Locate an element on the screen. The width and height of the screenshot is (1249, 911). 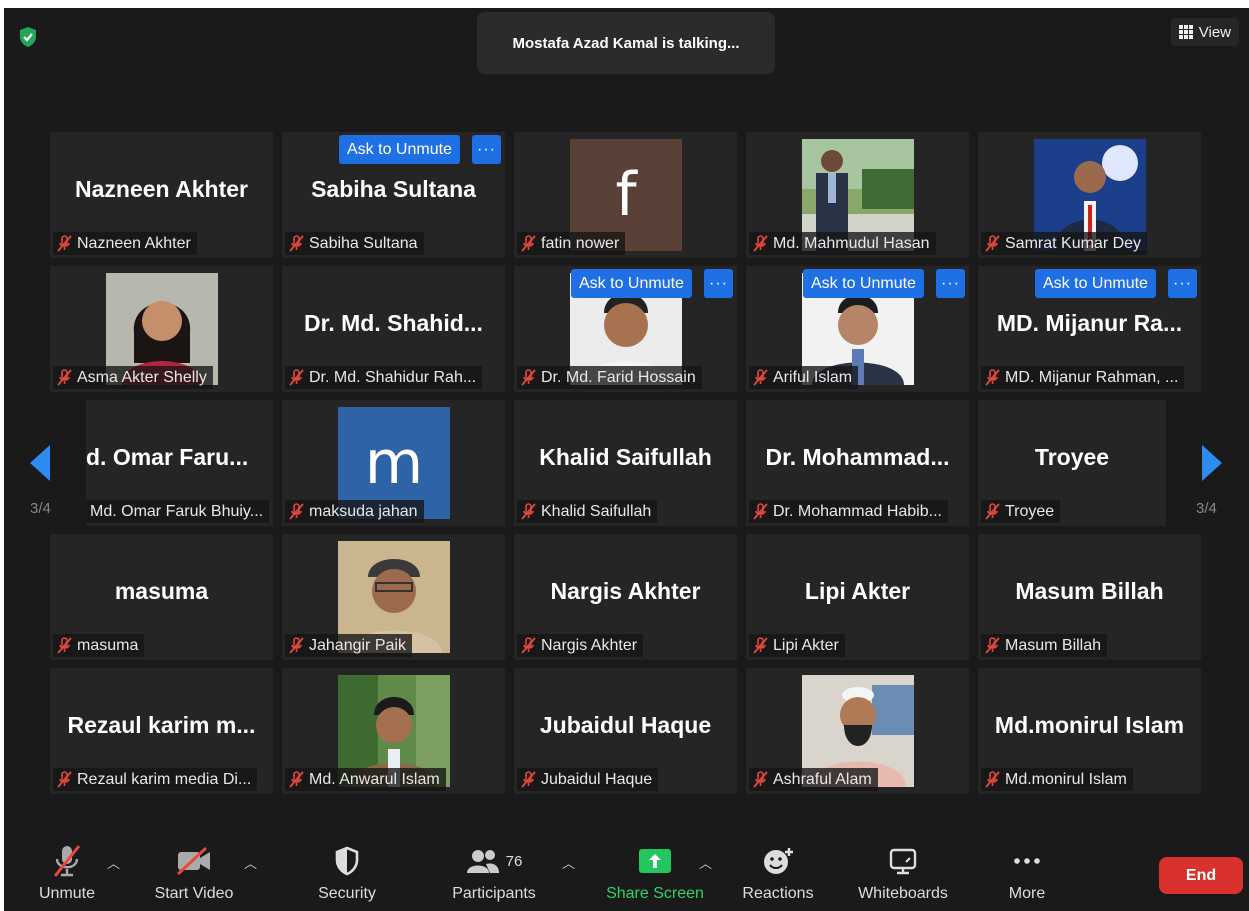
participant-tile: Jahangir Paik is located at coordinates (393, 597).